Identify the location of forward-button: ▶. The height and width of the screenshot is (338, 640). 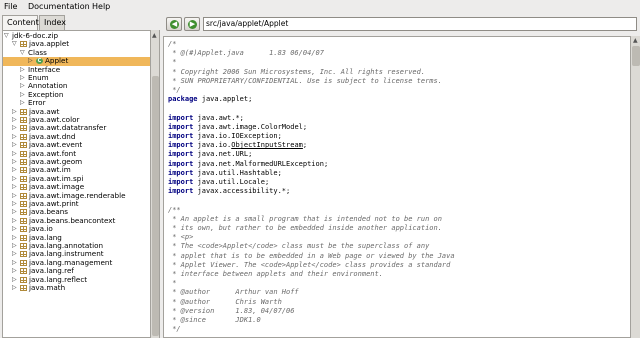
(192, 24).